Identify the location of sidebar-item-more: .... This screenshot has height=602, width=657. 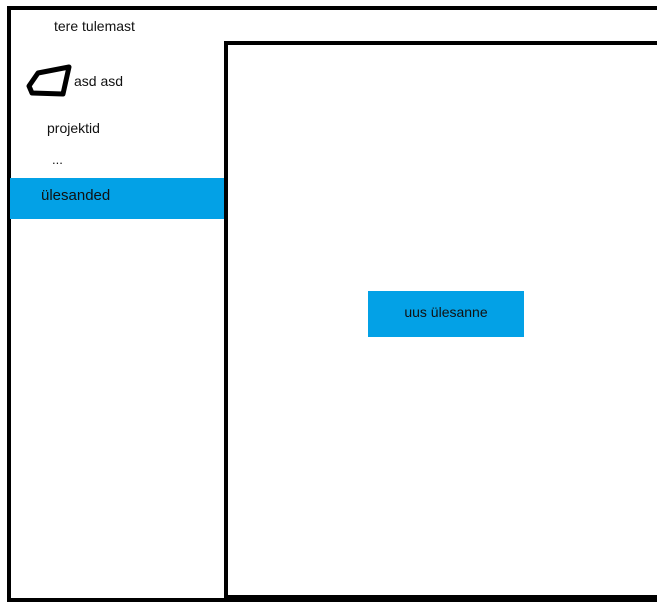
(57, 160).